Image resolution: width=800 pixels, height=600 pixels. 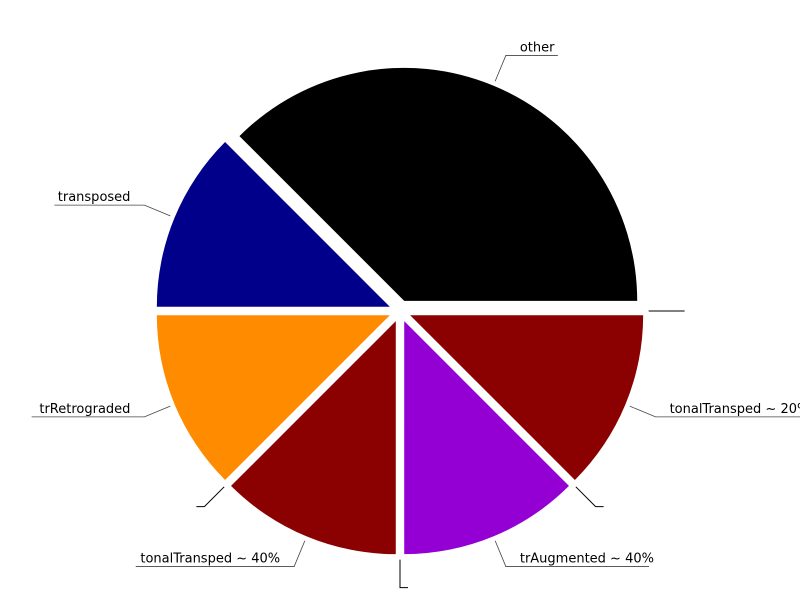 What do you see at coordinates (84, 409) in the screenshot?
I see `slice-label-2: trRetrograded` at bounding box center [84, 409].